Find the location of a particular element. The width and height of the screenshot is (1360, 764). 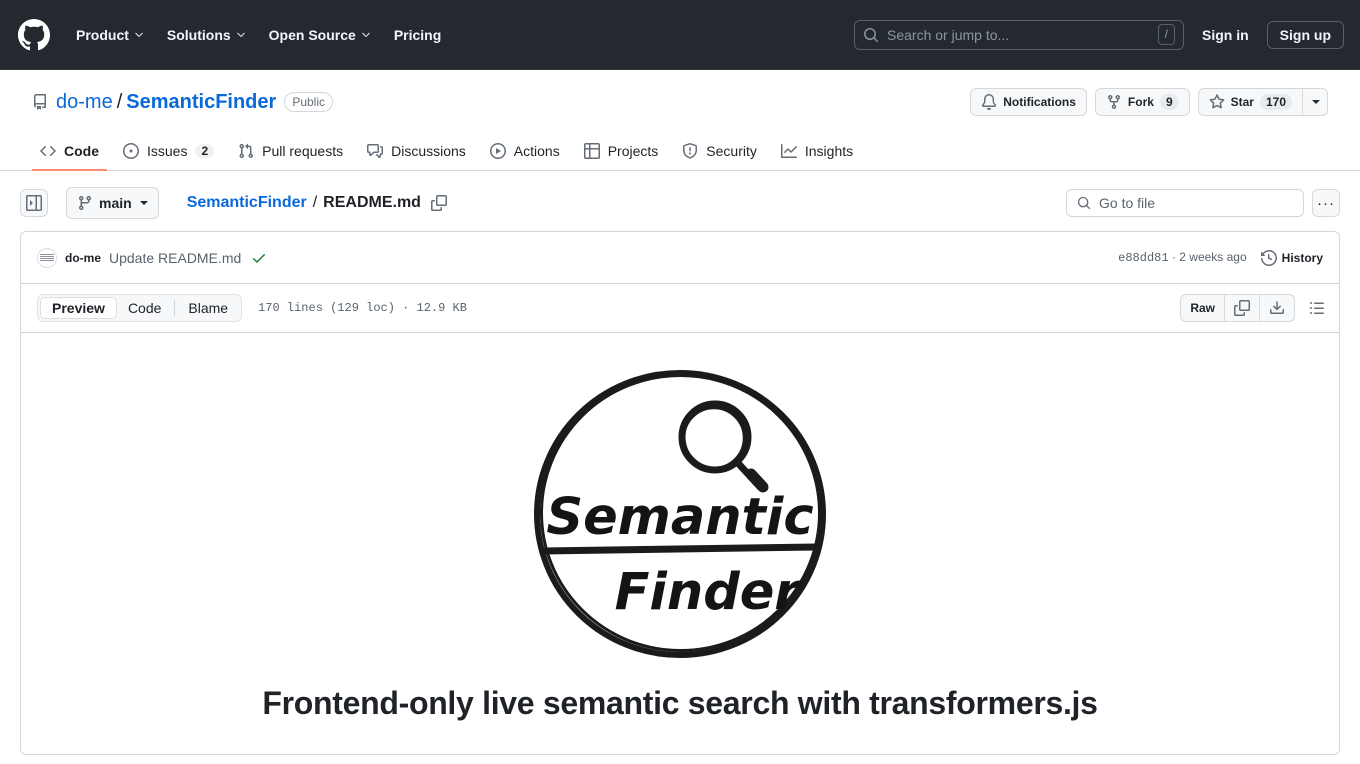

repo-name-link: SemanticFinder is located at coordinates (201, 102).